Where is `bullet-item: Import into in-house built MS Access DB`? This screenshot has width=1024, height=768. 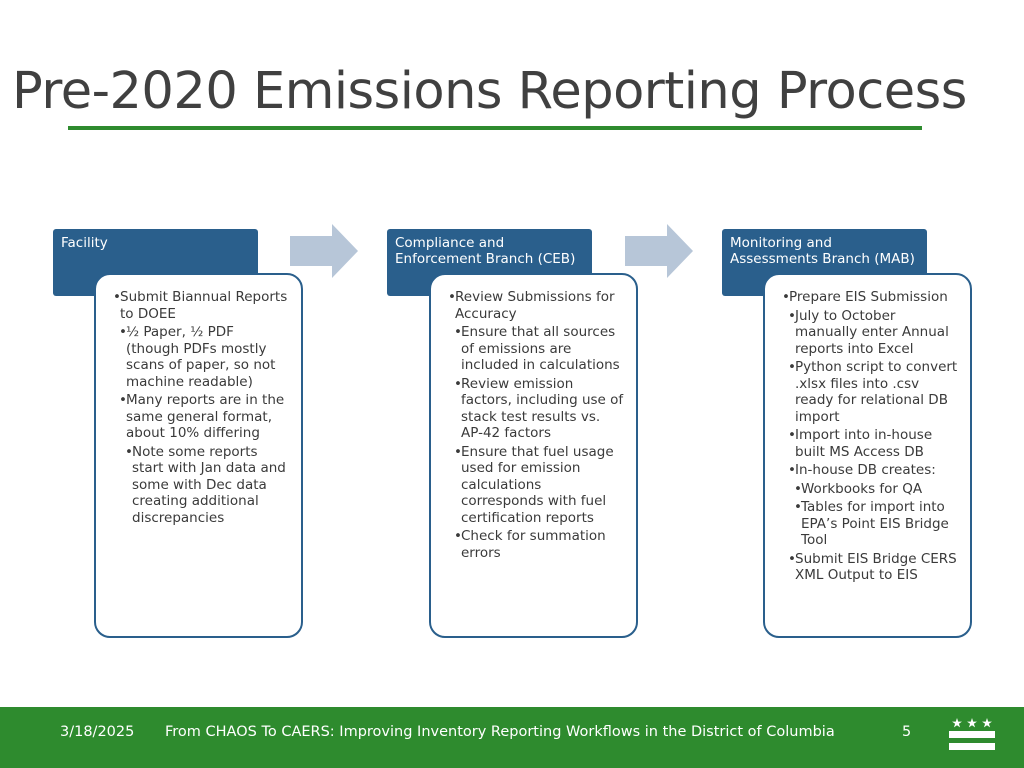 bullet-item: Import into in-house built MS Access DB is located at coordinates (874, 443).